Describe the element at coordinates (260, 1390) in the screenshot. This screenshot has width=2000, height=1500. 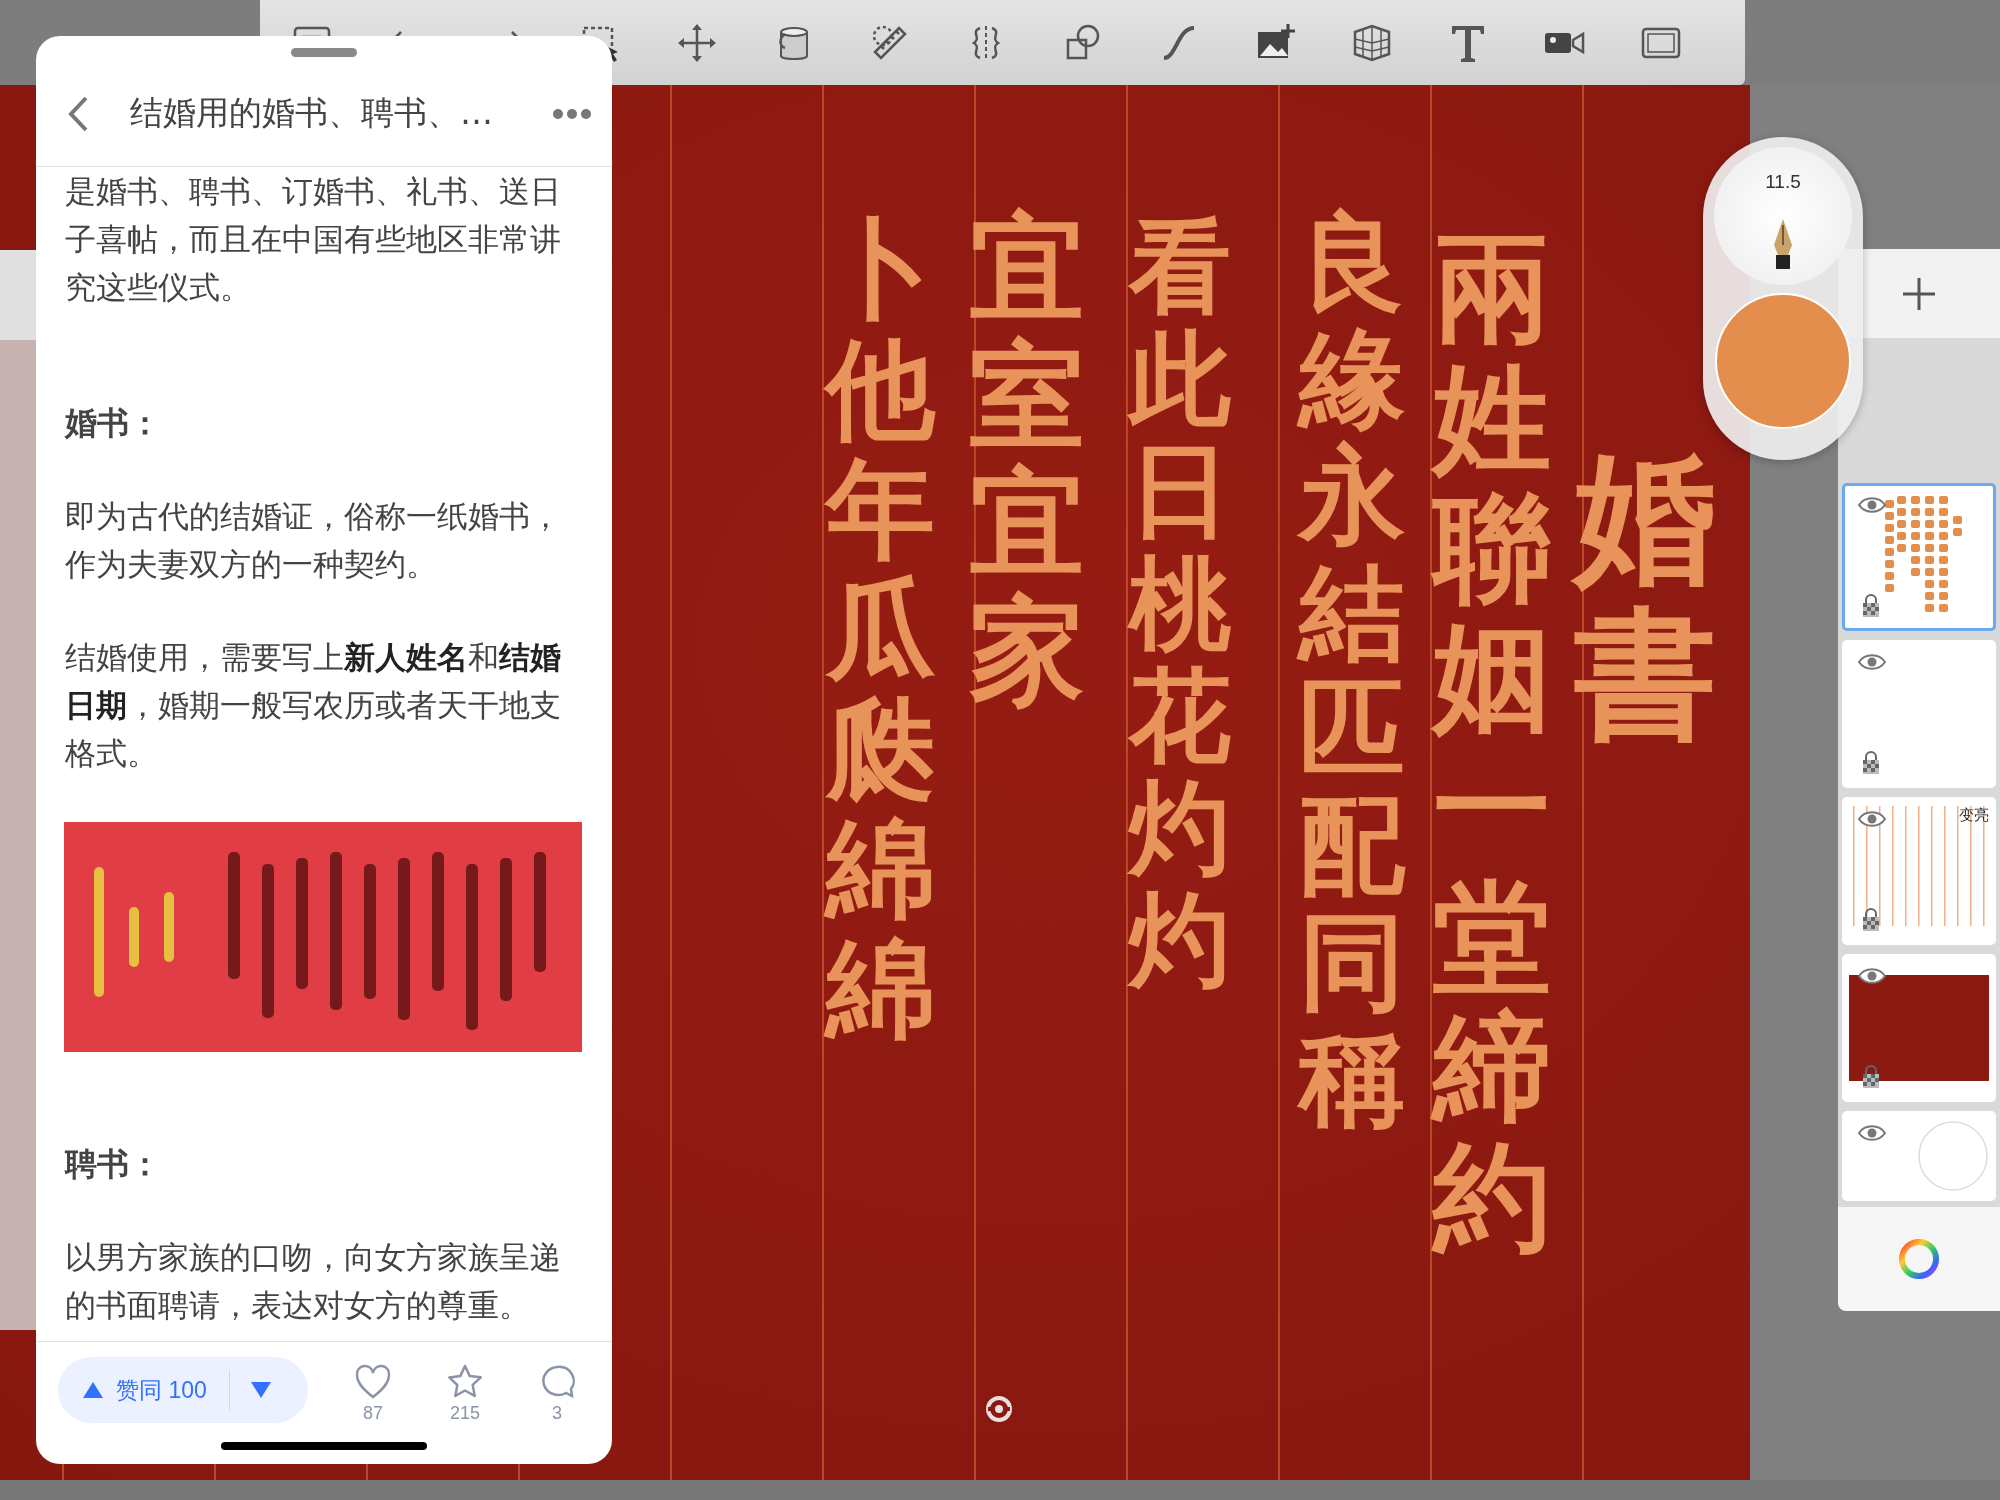
I see `down-triangle-icon` at that location.